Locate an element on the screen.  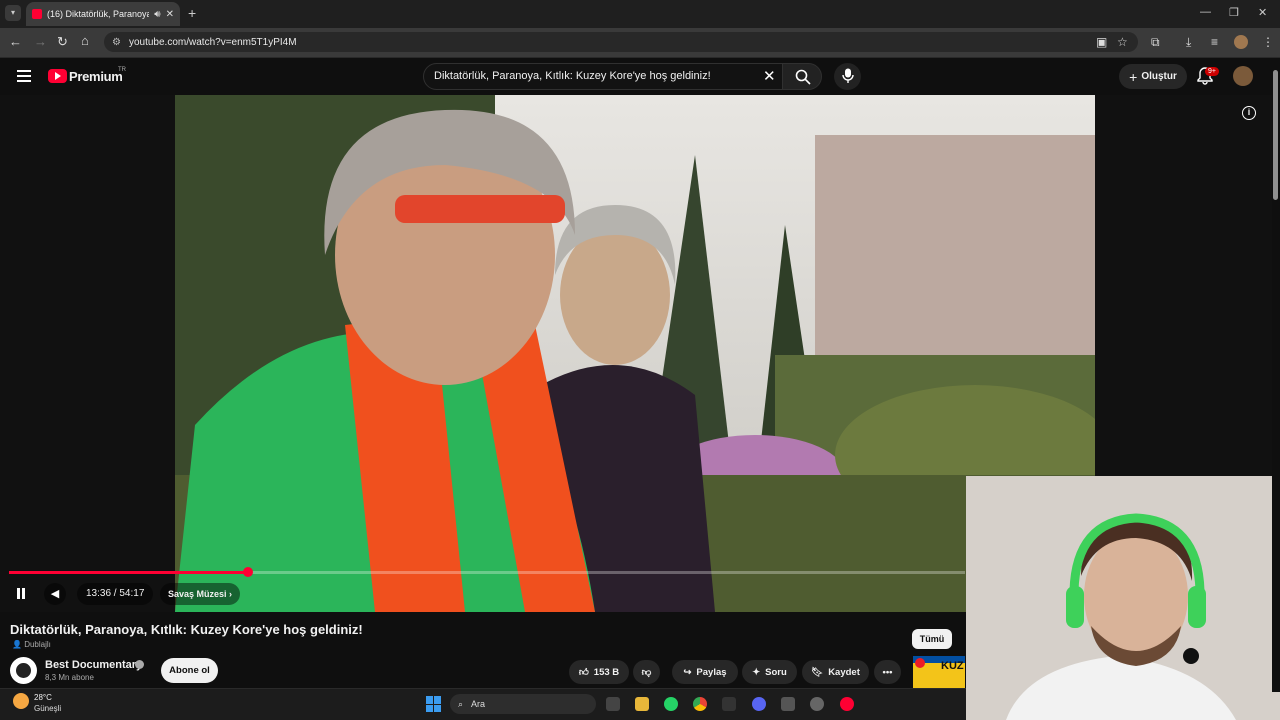
create-button: + Oluştur is located at coordinates (1153, 76).